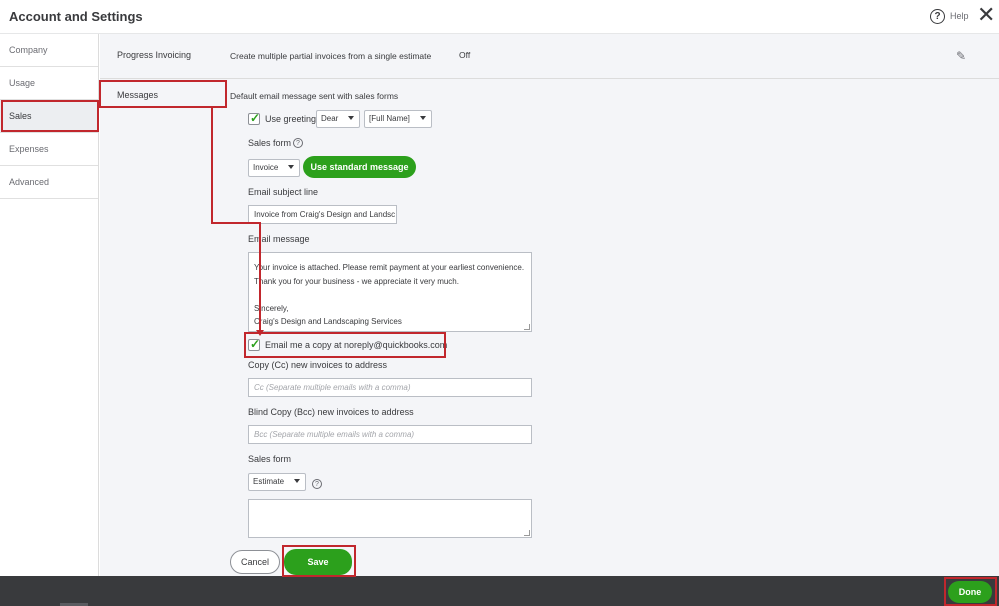 The image size is (999, 606). What do you see at coordinates (283, 192) in the screenshot?
I see `email-subject-label: Email subject line` at bounding box center [283, 192].